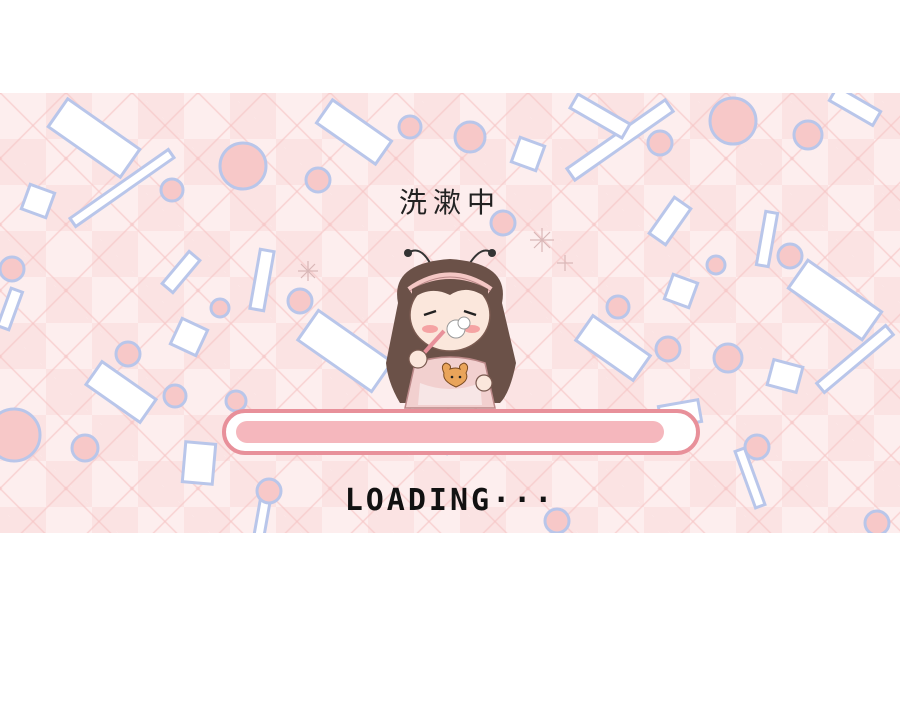 The image size is (900, 702). I want to click on loading-progress-bar, so click(461, 432).